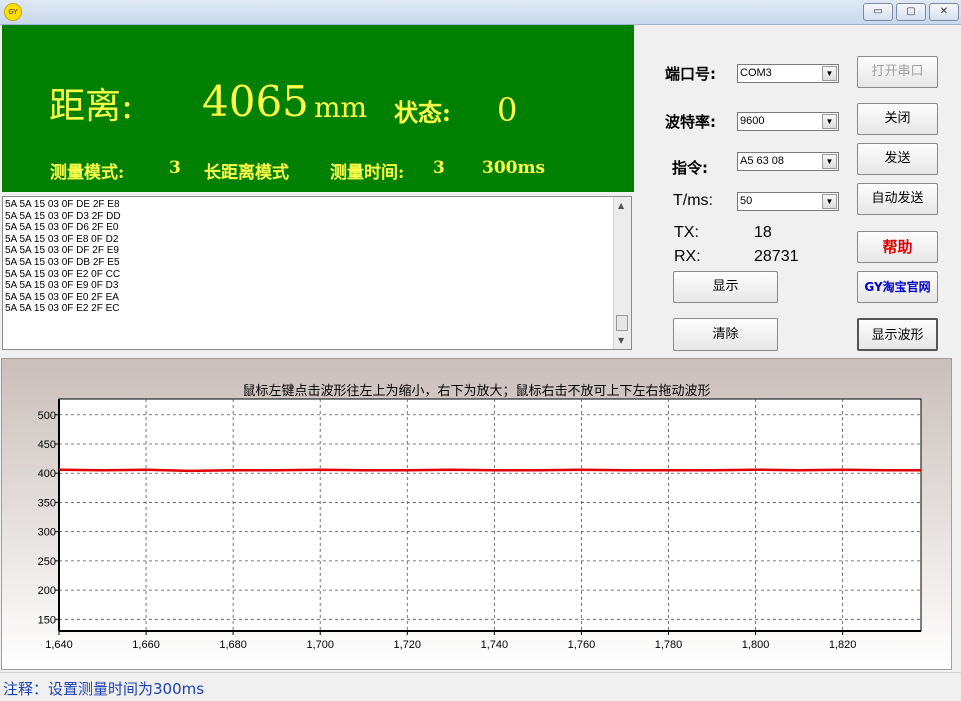 This screenshot has height=701, width=961. Describe the element at coordinates (175, 168) in the screenshot. I see `mode-value: 3` at that location.